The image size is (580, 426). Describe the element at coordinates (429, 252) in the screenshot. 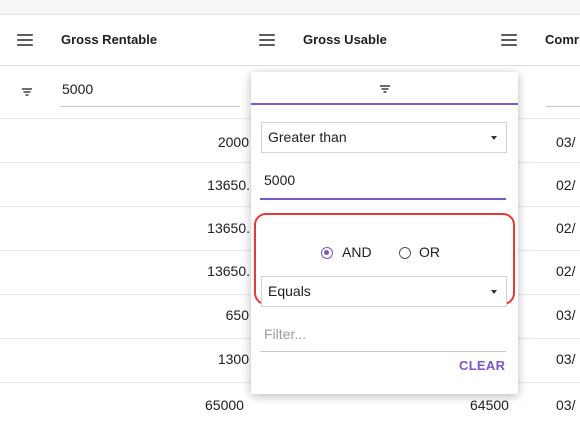

I see `radio-or-label: OR` at that location.